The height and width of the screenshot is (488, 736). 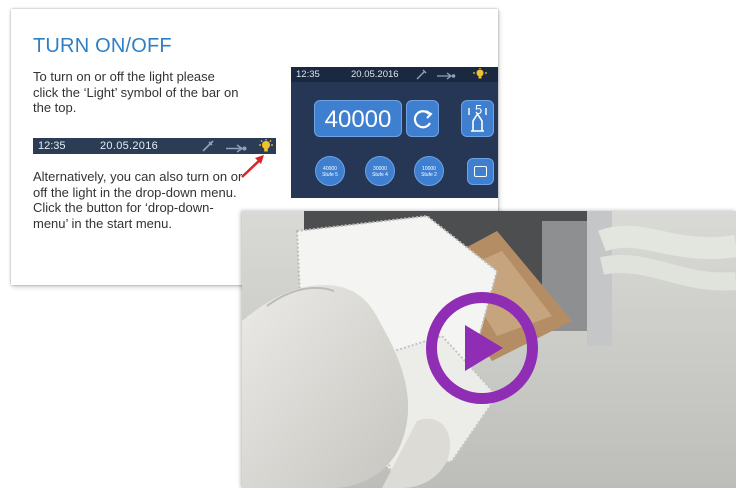 What do you see at coordinates (330, 171) in the screenshot?
I see `preset-button-1: 40000 Stufe 5` at bounding box center [330, 171].